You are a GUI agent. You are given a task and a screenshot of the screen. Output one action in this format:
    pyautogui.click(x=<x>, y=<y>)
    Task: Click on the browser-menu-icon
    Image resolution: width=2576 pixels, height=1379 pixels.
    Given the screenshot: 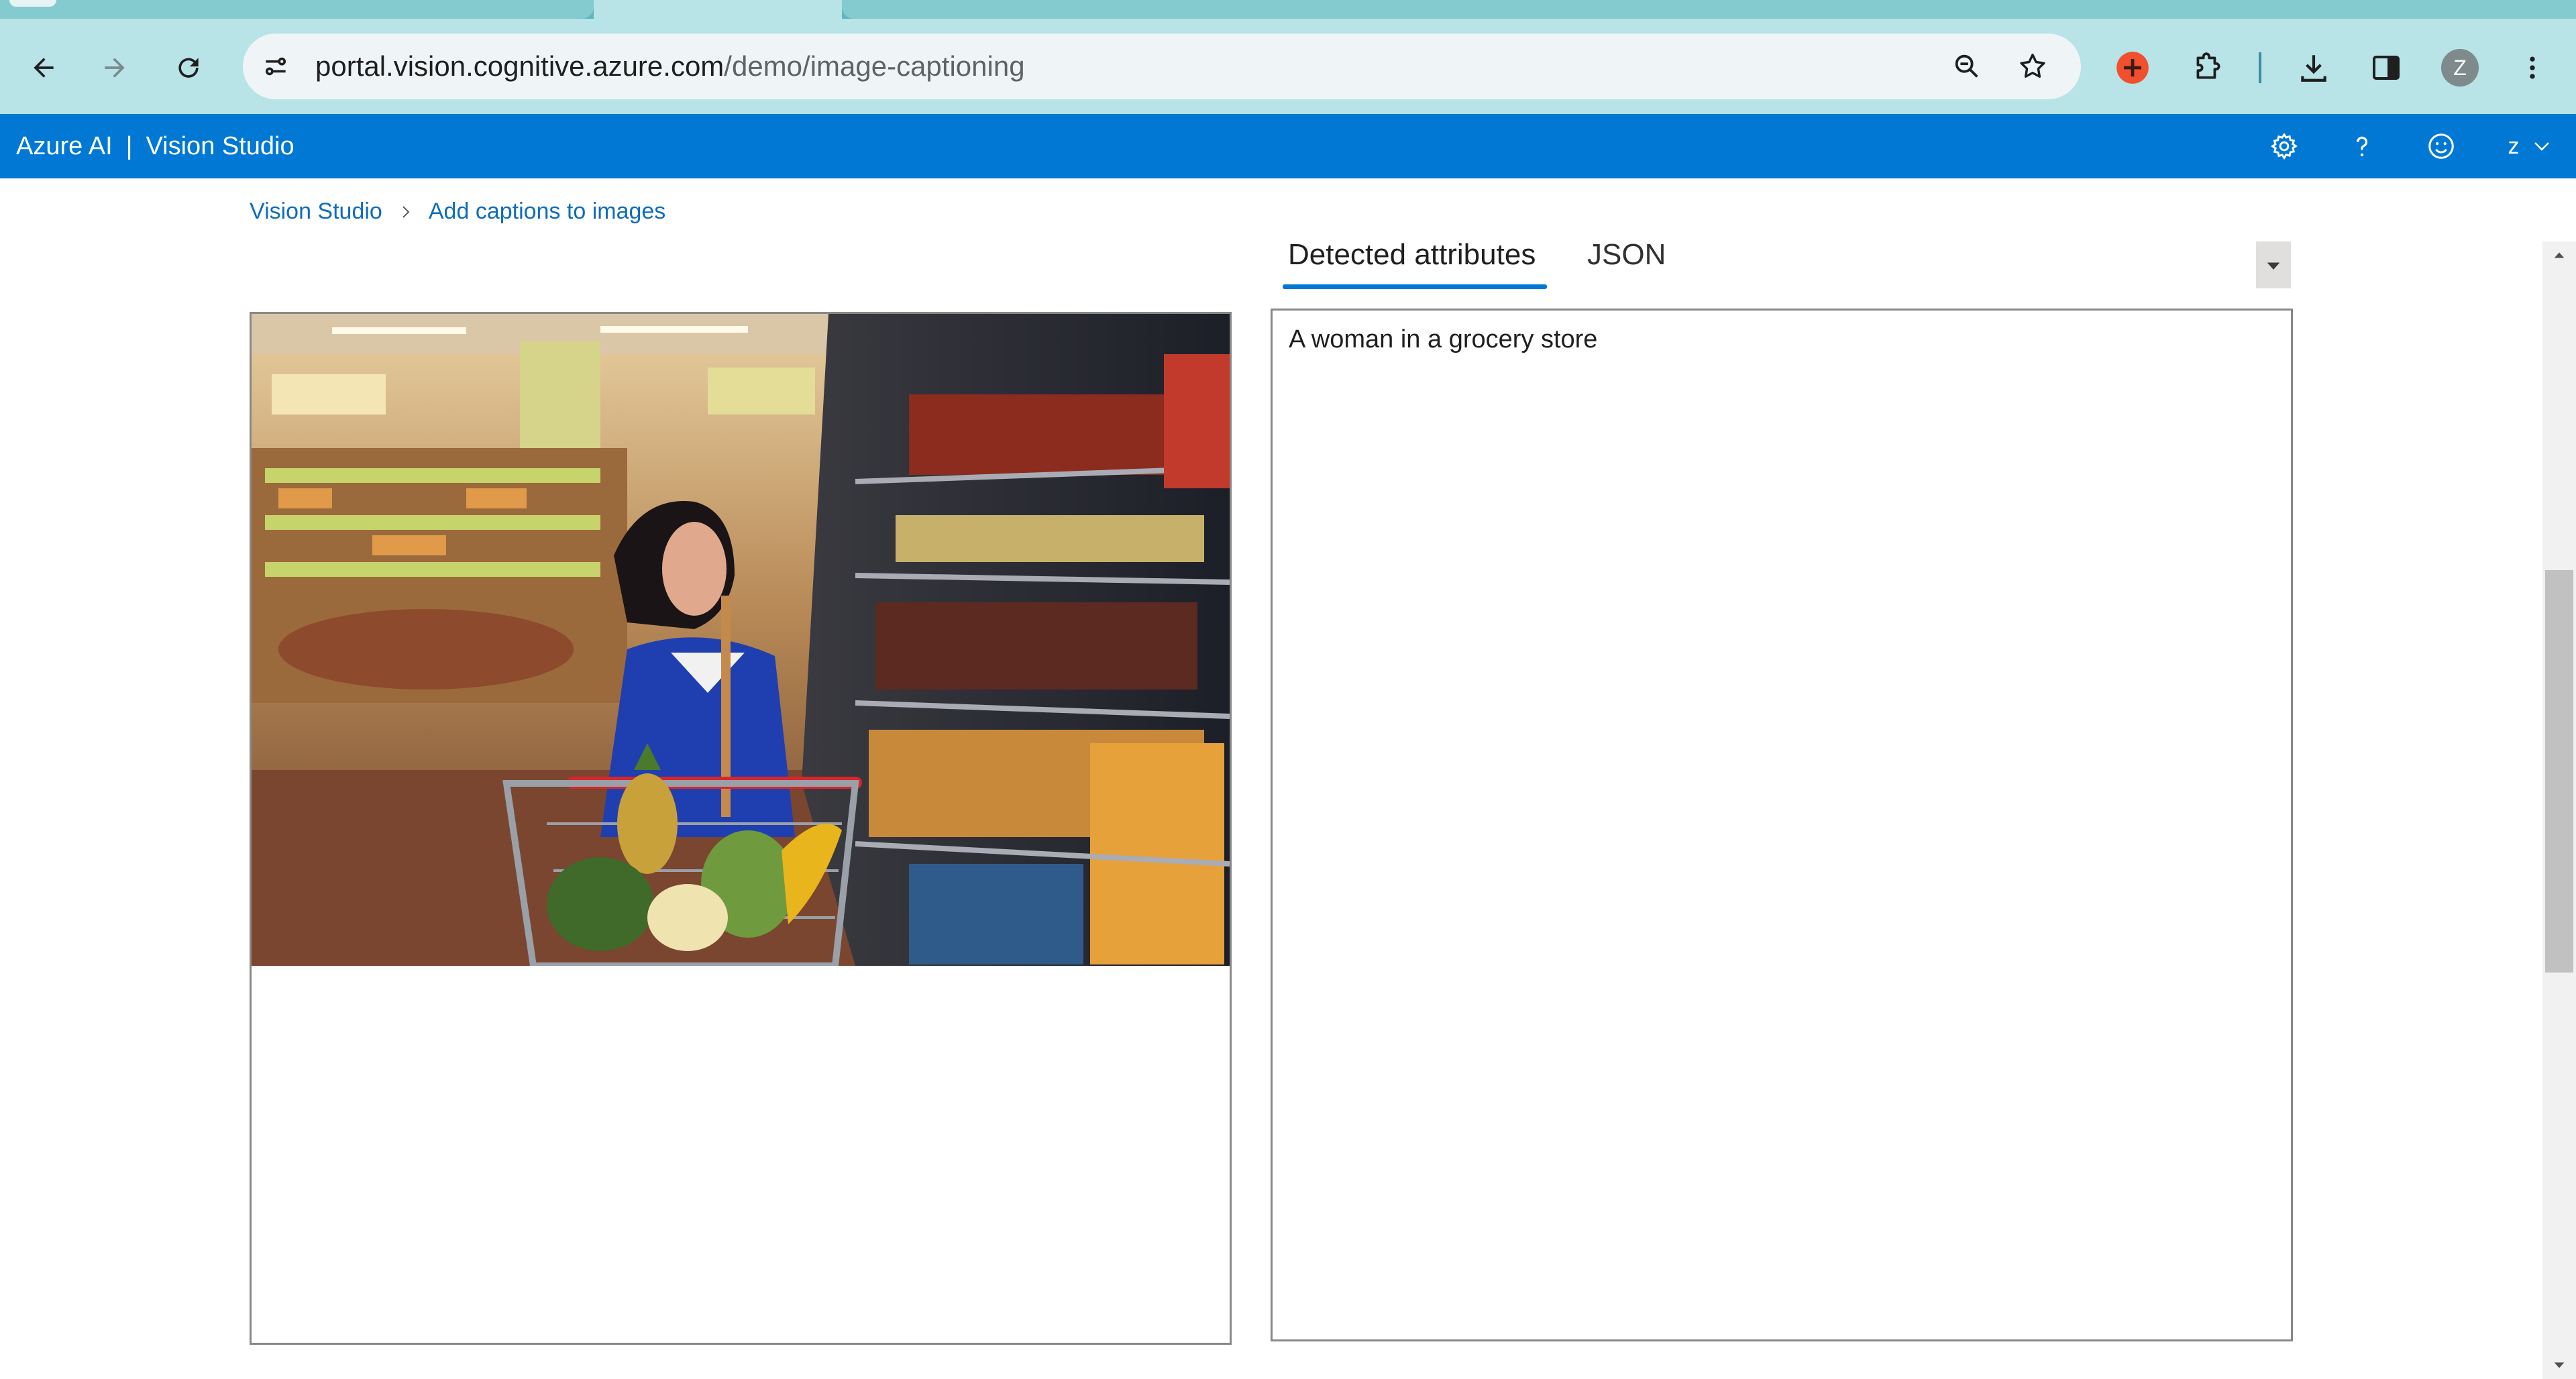 What is the action you would take?
    pyautogui.click(x=2532, y=67)
    